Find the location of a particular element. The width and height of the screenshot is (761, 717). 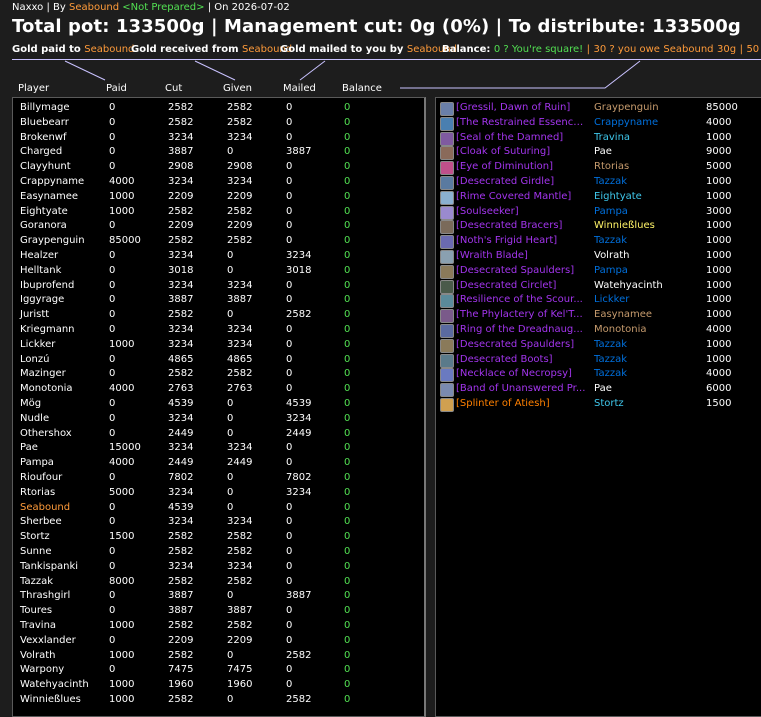

item-link: [Gressil, Dawn of Ruin] is located at coordinates (522, 108).